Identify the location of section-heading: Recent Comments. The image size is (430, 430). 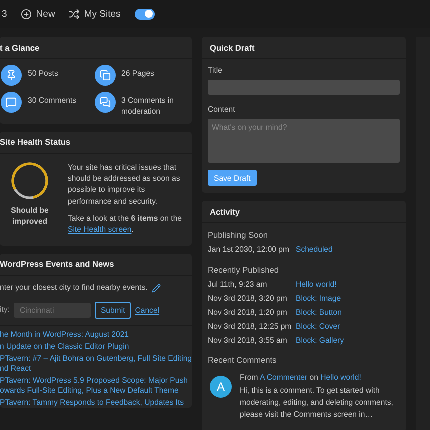
(243, 360).